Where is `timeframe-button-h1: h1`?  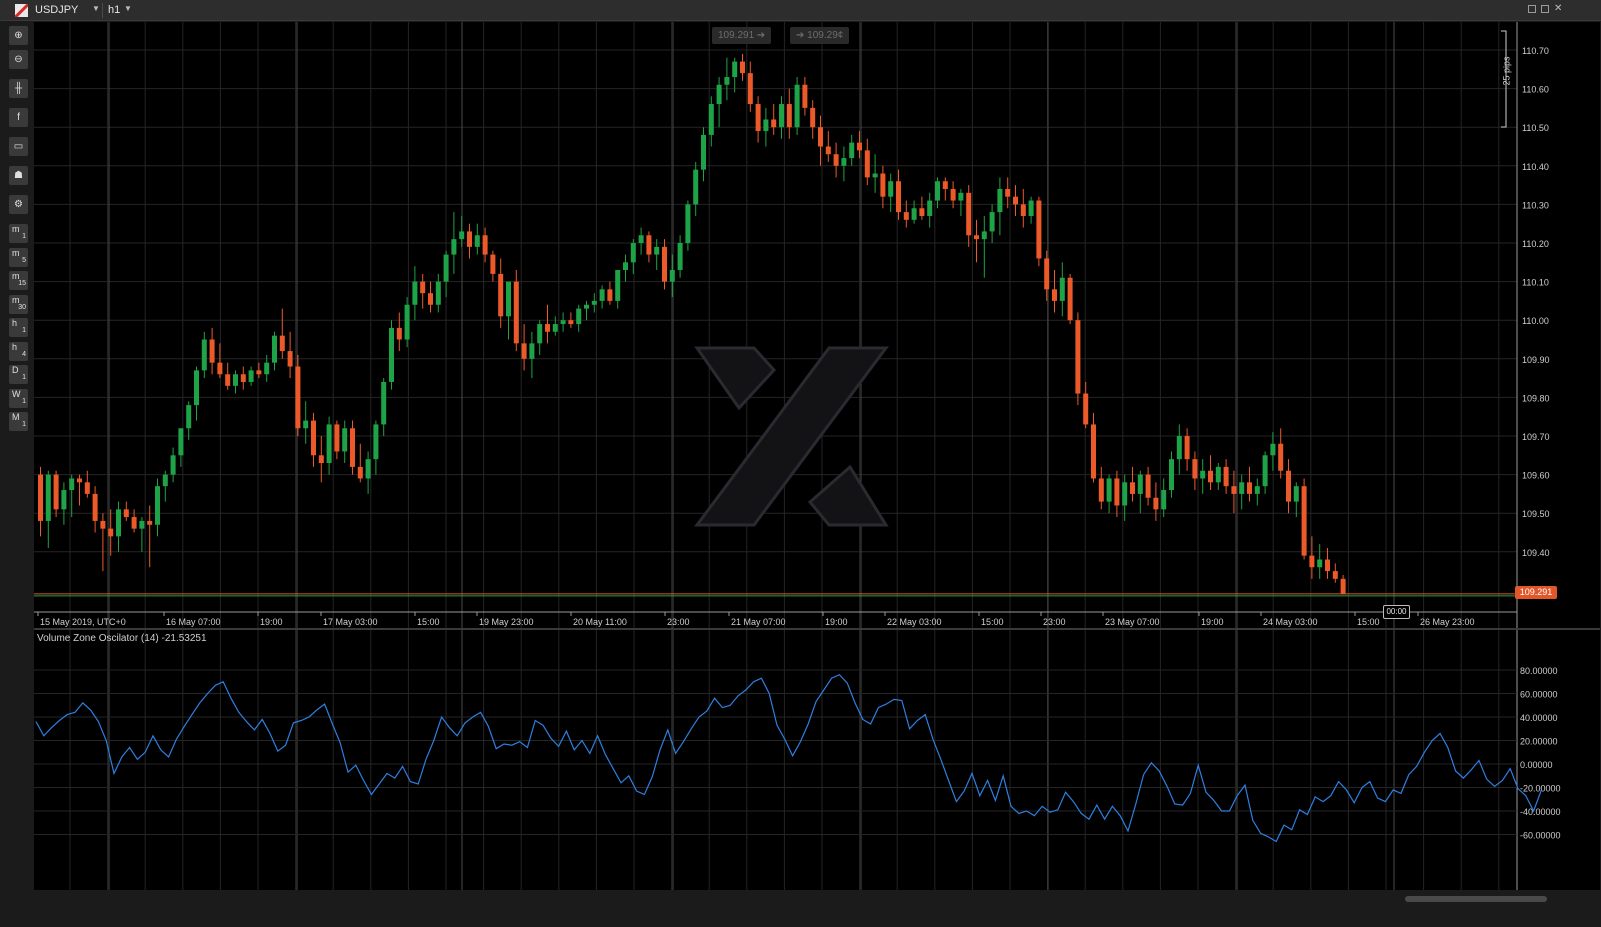
timeframe-button-h1: h1 is located at coordinates (18, 327).